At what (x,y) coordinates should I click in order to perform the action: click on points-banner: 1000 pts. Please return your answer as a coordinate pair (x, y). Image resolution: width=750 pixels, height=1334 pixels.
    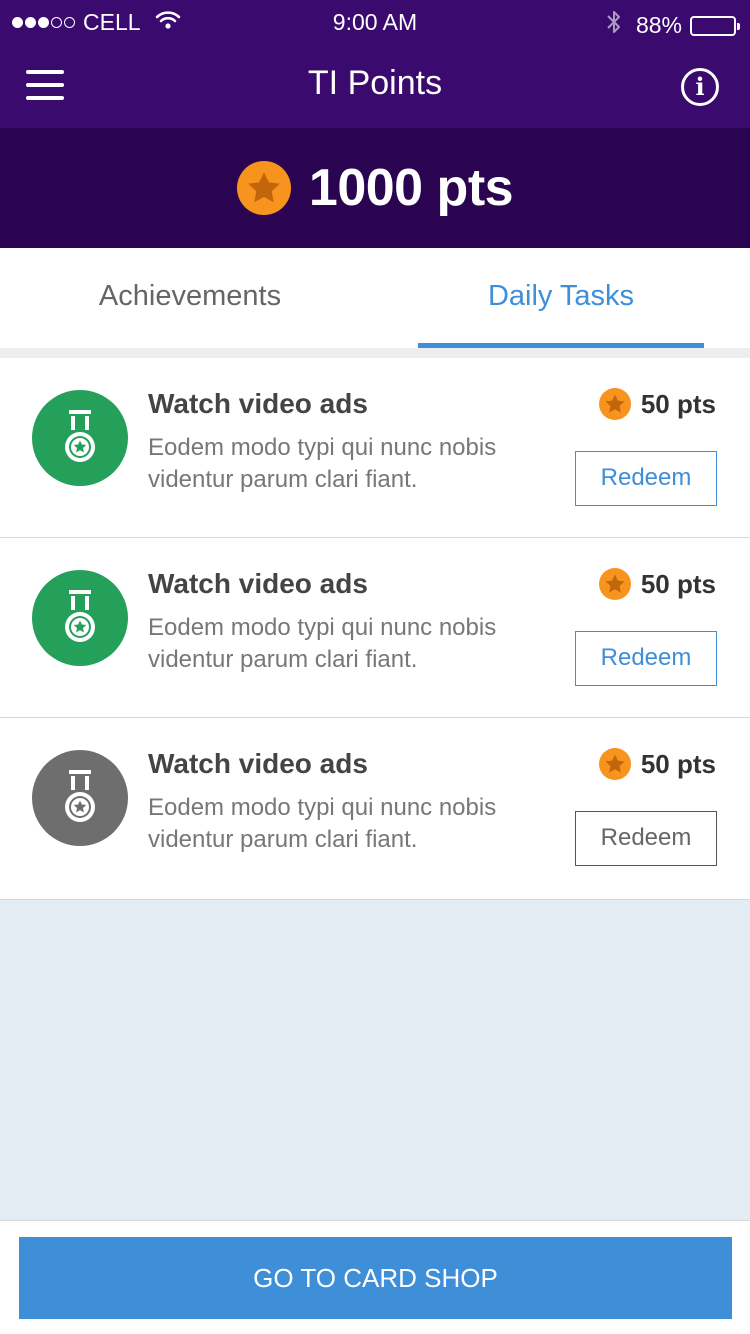
    Looking at the image, I should click on (375, 188).